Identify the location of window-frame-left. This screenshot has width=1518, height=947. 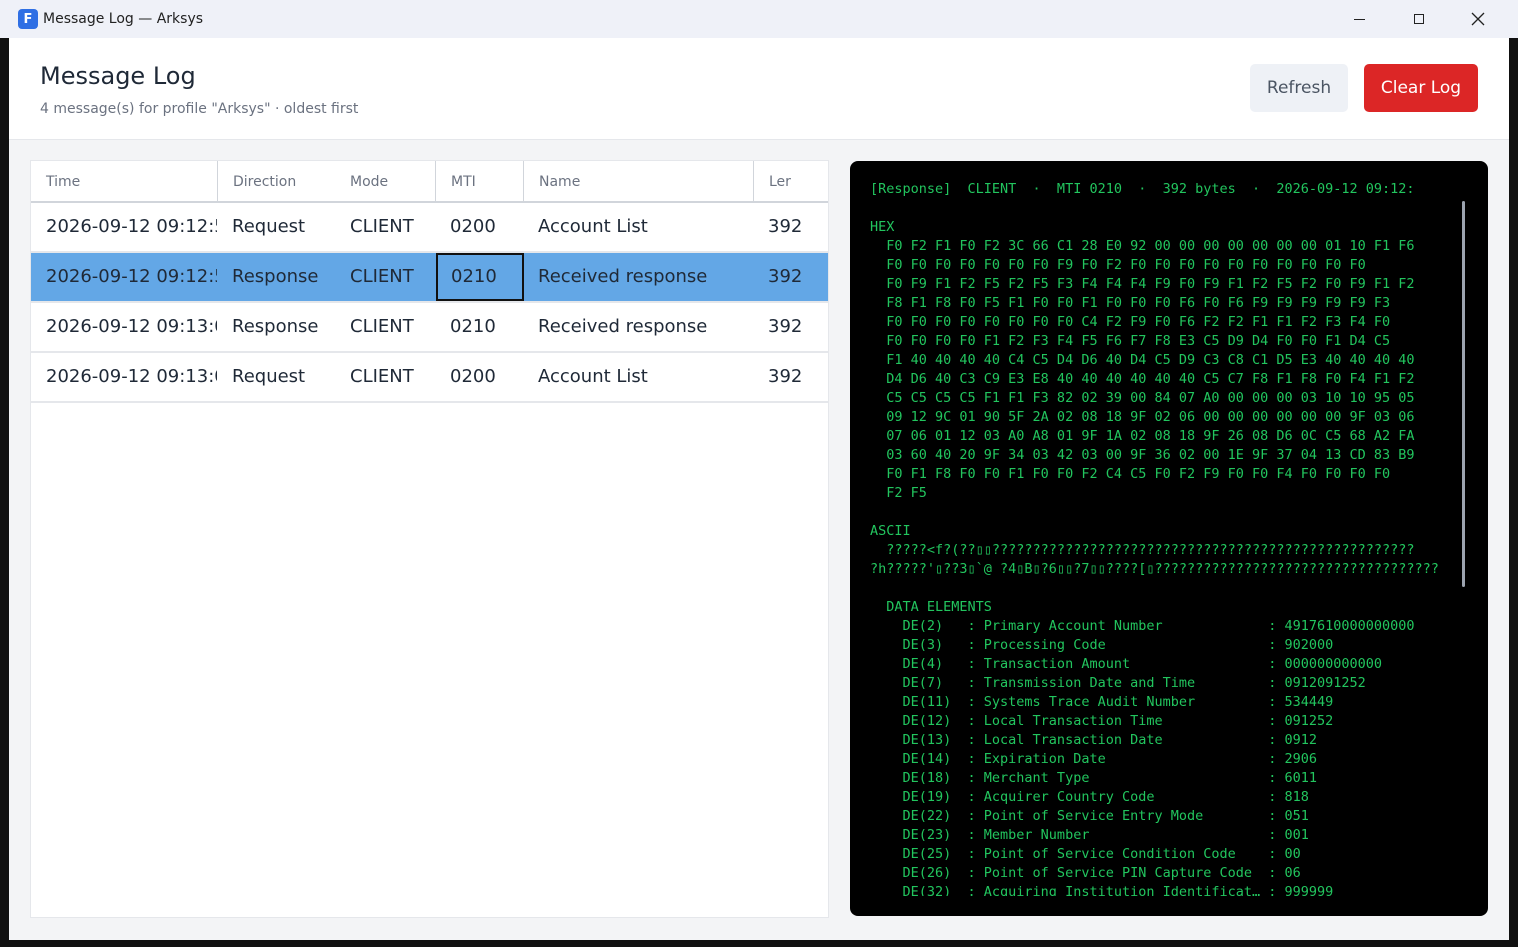
(4, 492).